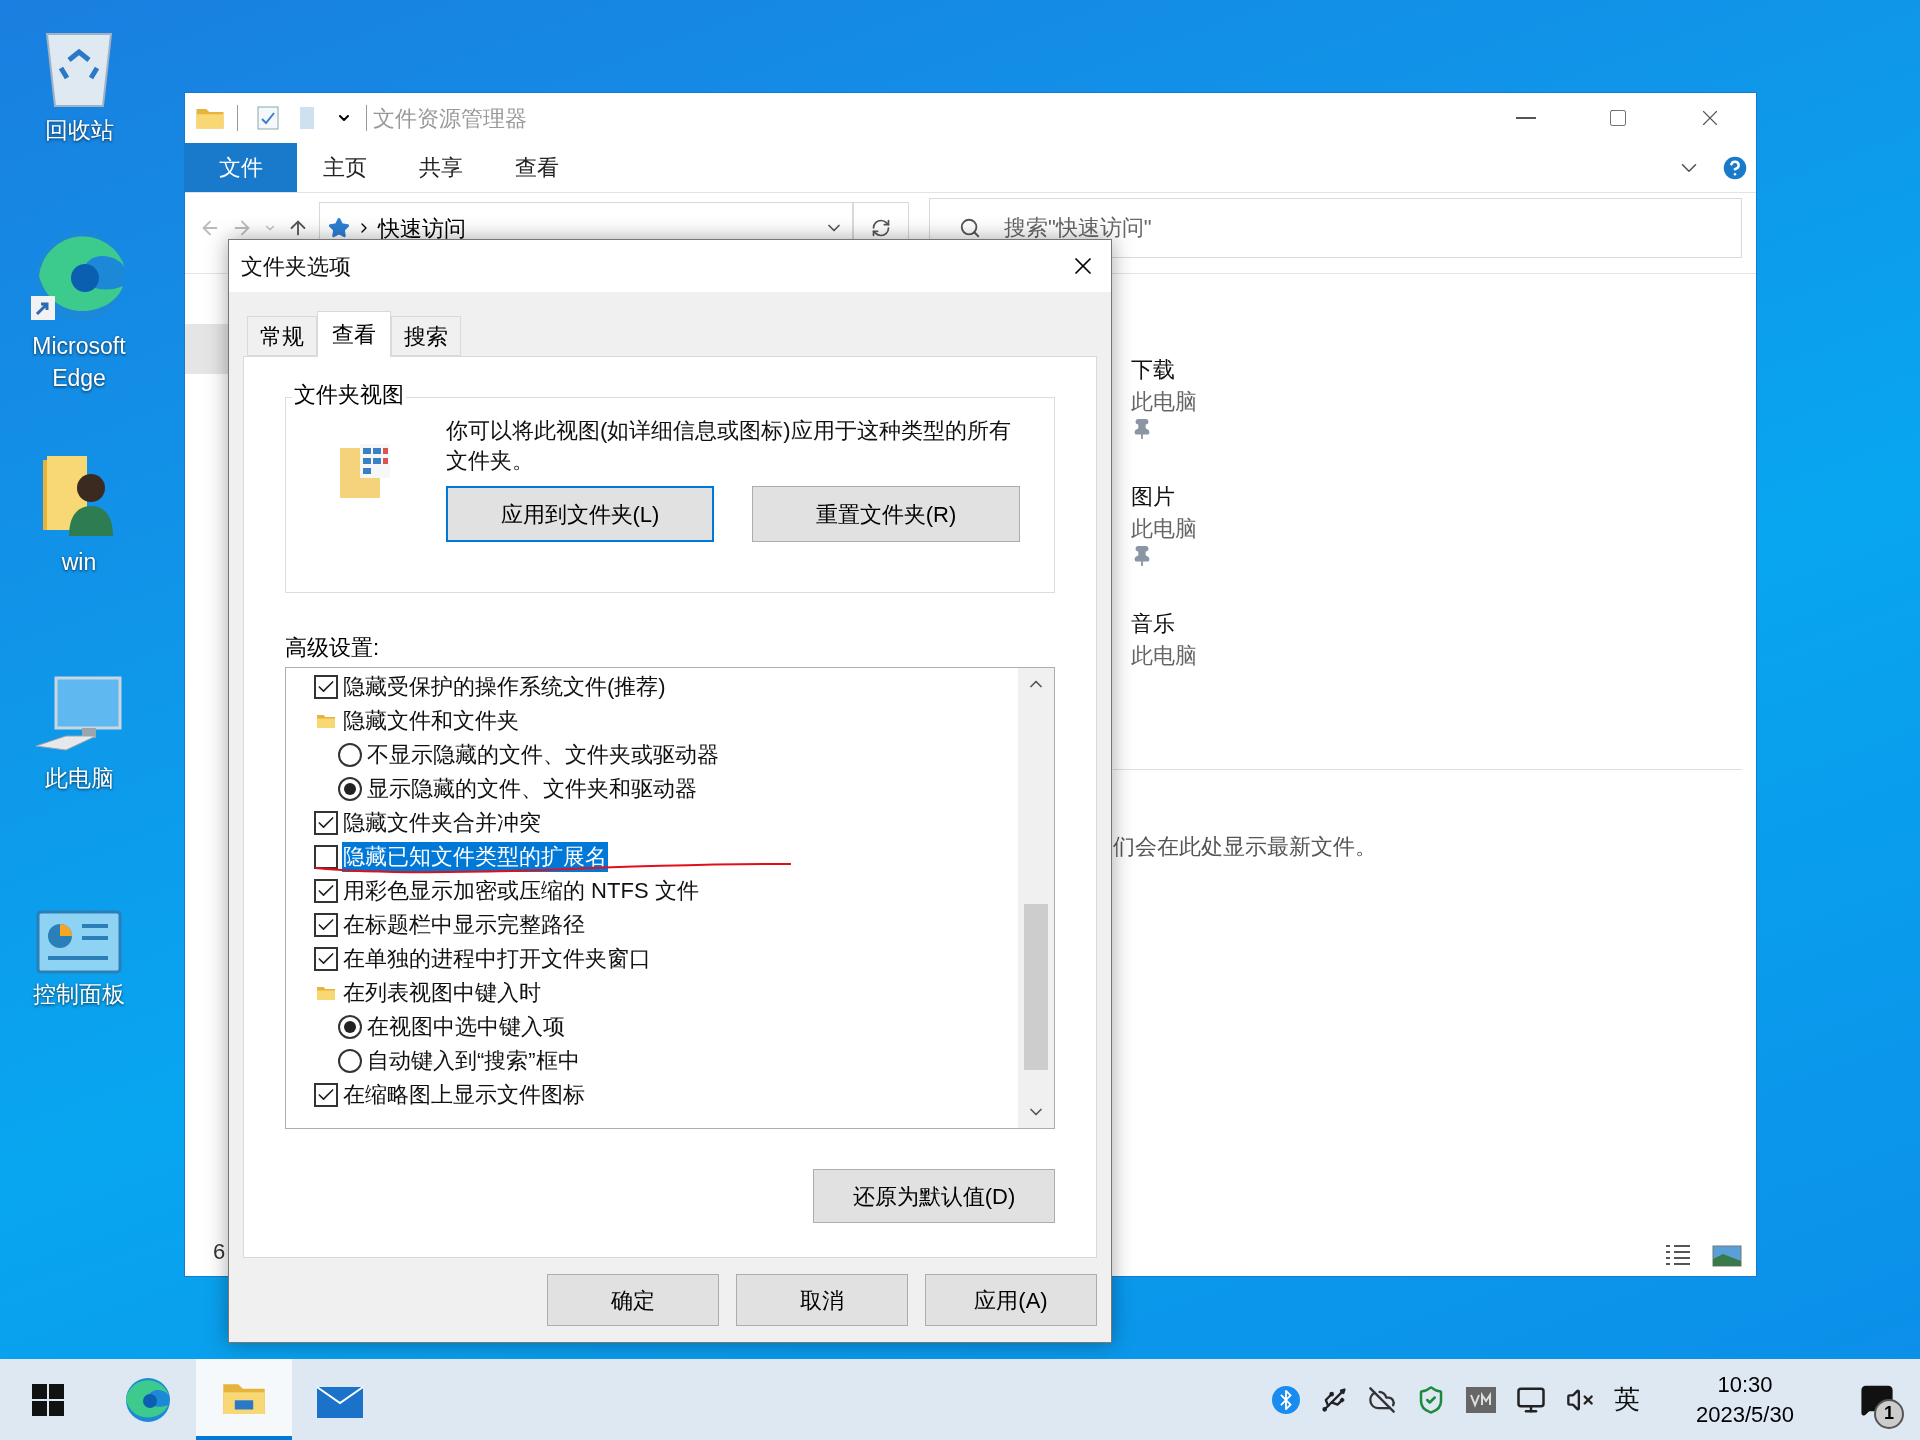 The width and height of the screenshot is (1920, 1440). Describe the element at coordinates (1727, 1256) in the screenshot. I see `thumbnail-view-icon` at that location.